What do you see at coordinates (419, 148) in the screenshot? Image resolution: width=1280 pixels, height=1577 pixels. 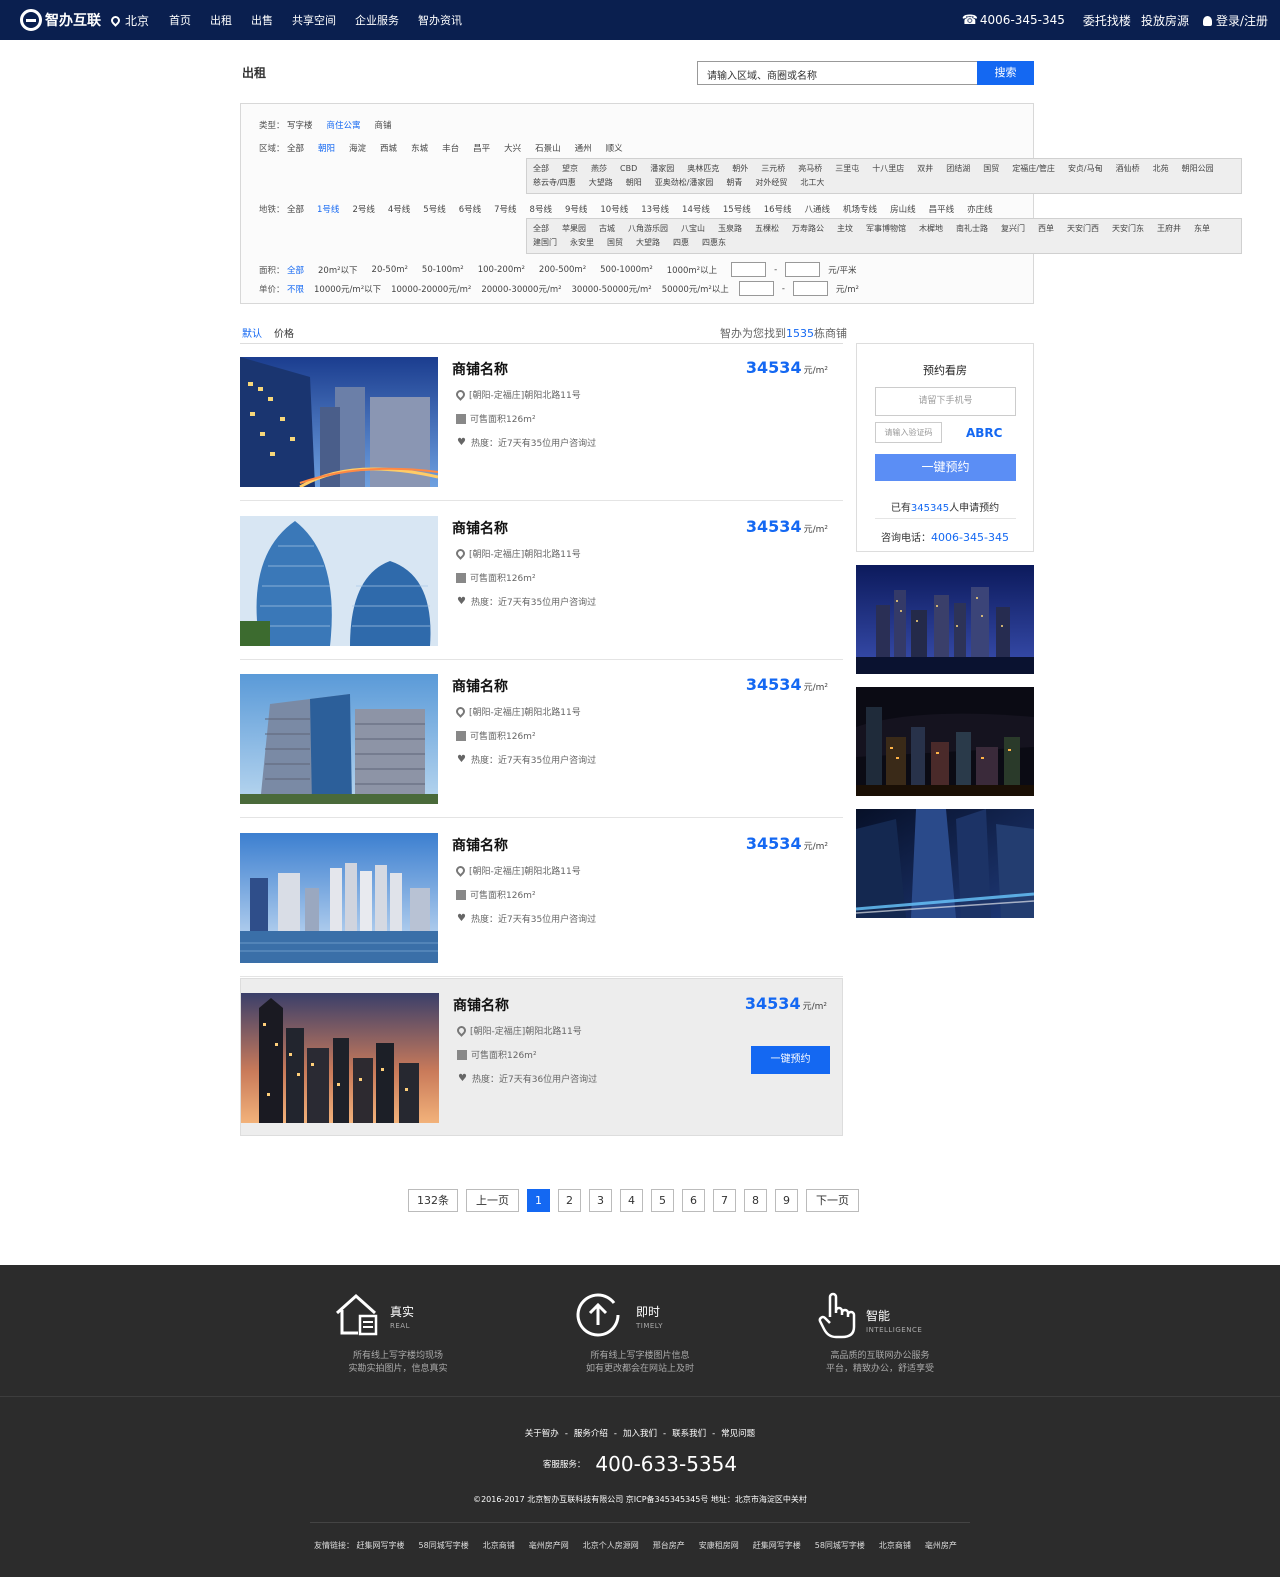 I see `filter-option: 东城` at bounding box center [419, 148].